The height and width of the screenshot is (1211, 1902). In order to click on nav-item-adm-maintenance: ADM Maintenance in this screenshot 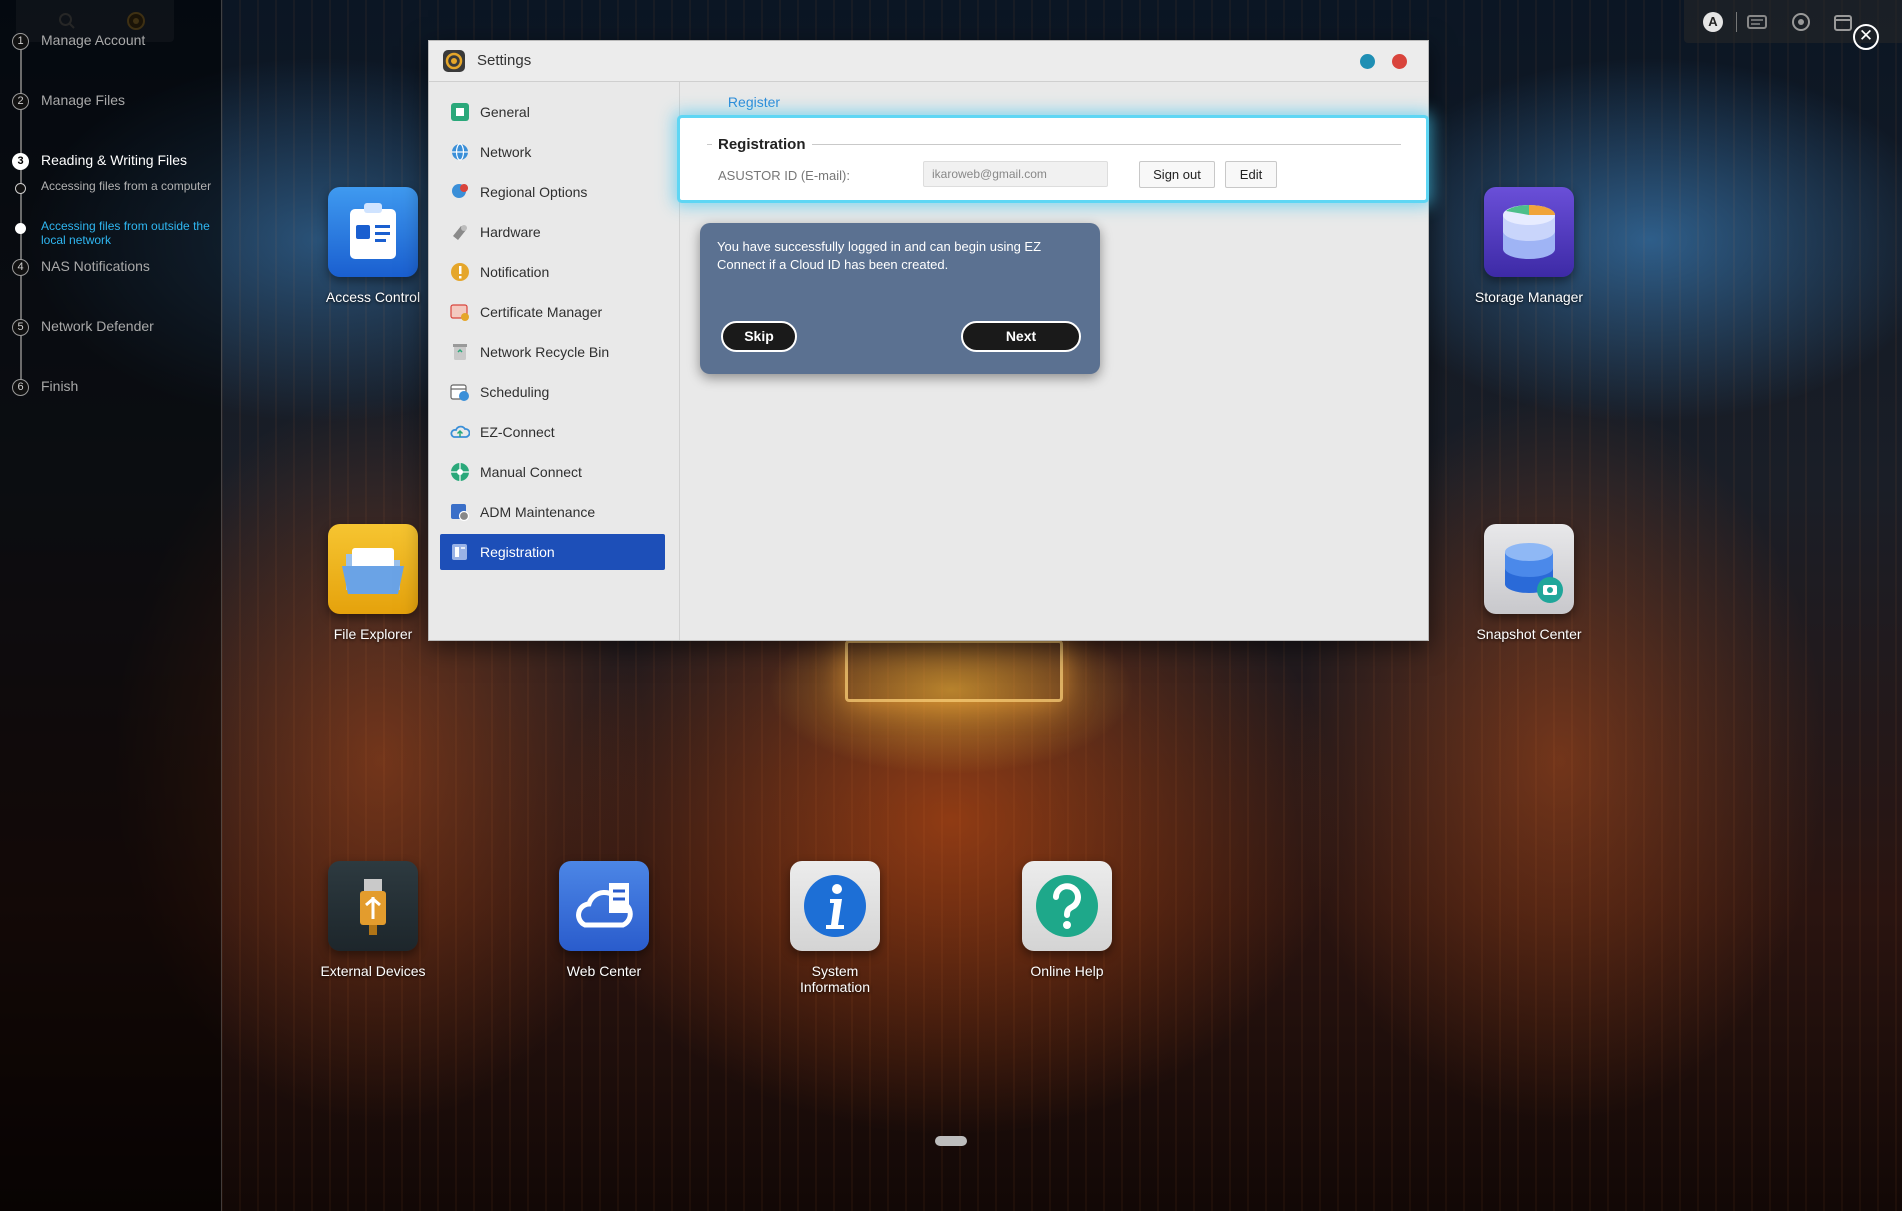, I will do `click(552, 512)`.